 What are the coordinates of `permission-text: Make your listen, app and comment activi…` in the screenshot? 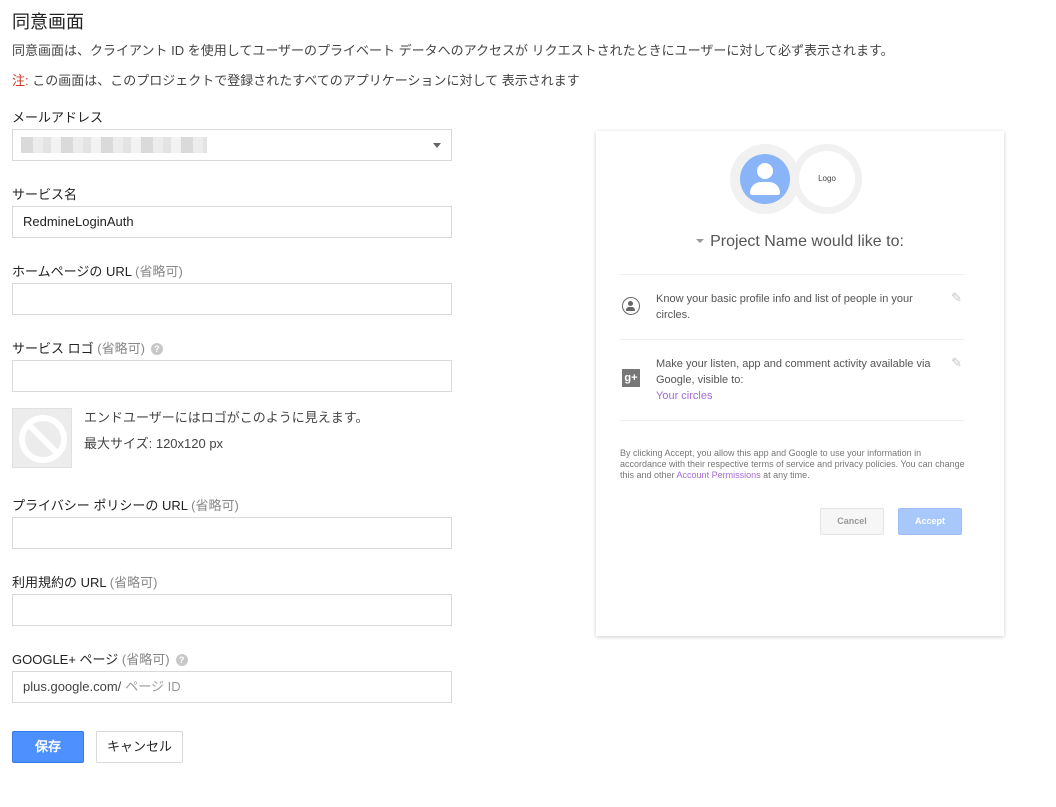 It's located at (793, 372).